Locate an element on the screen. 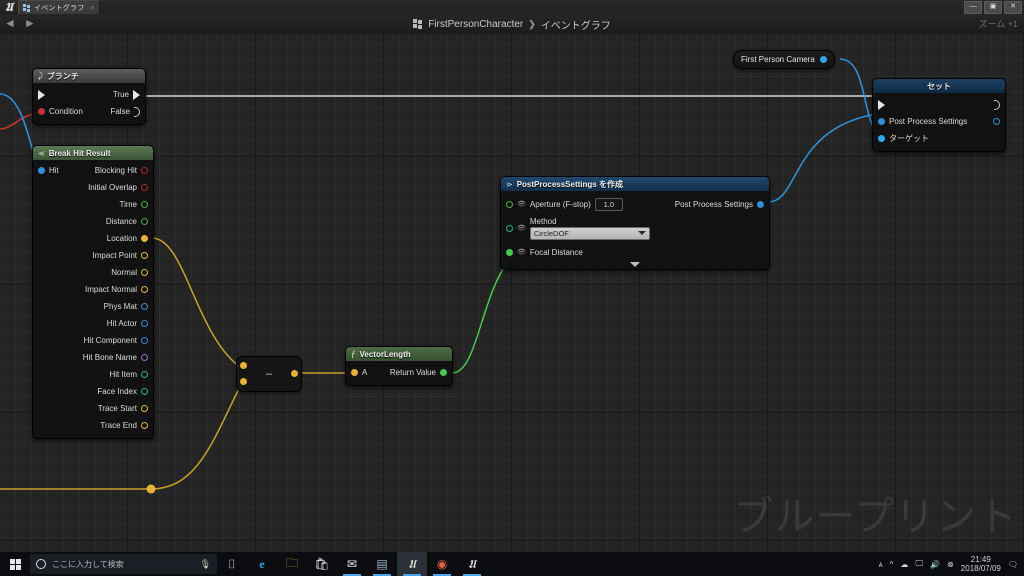  branch-false-label: False is located at coordinates (120, 111).